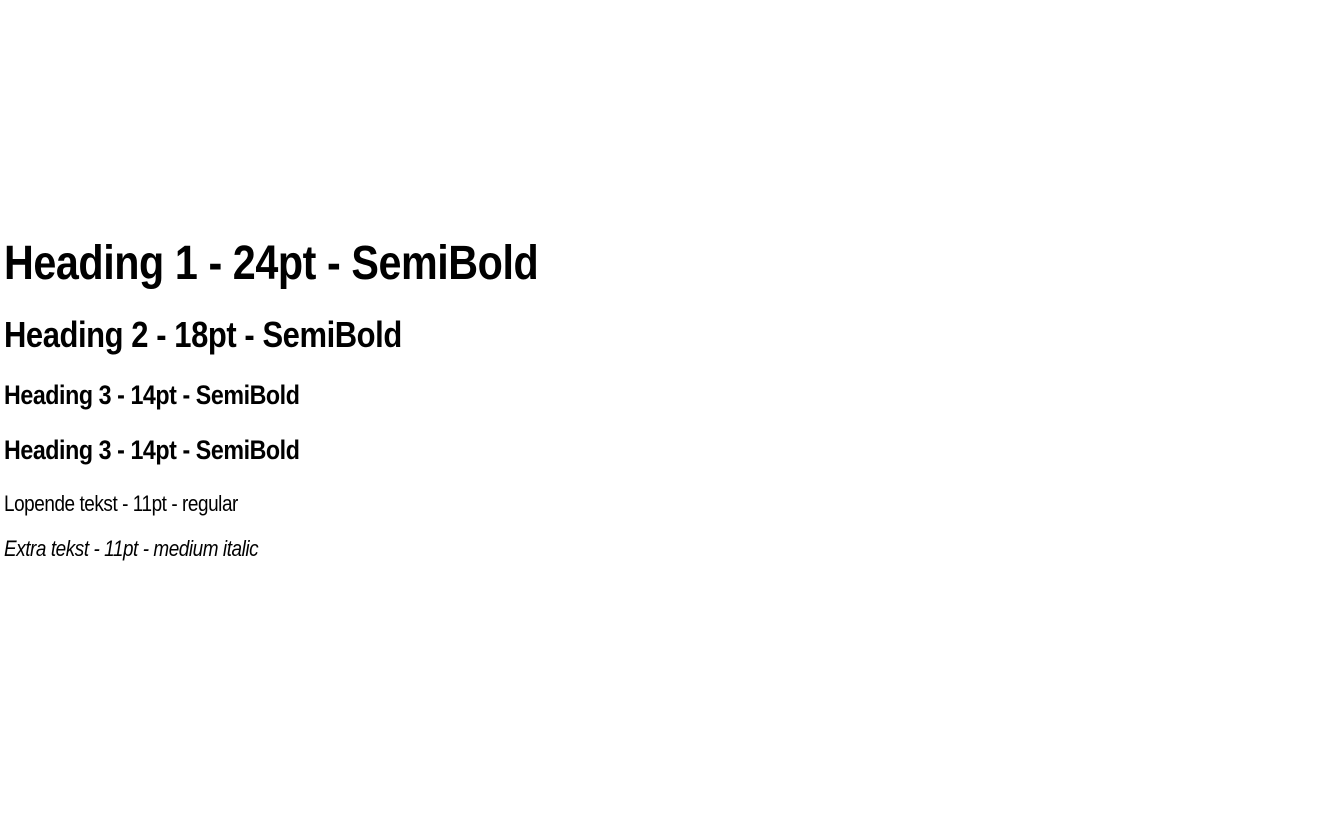 This screenshot has height=815, width=1323. Describe the element at coordinates (131, 548) in the screenshot. I see `extra-text-sample: Extra tekst - 11pt - medium italic` at that location.